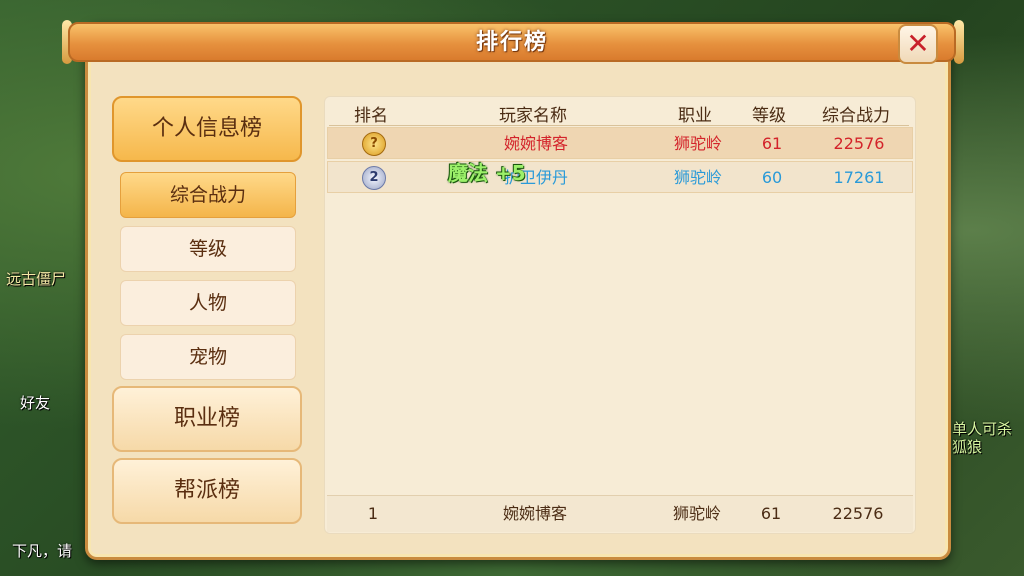 The image size is (1024, 576). Describe the element at coordinates (36, 279) in the screenshot. I see `bg-npc-label: 远古僵尸` at that location.